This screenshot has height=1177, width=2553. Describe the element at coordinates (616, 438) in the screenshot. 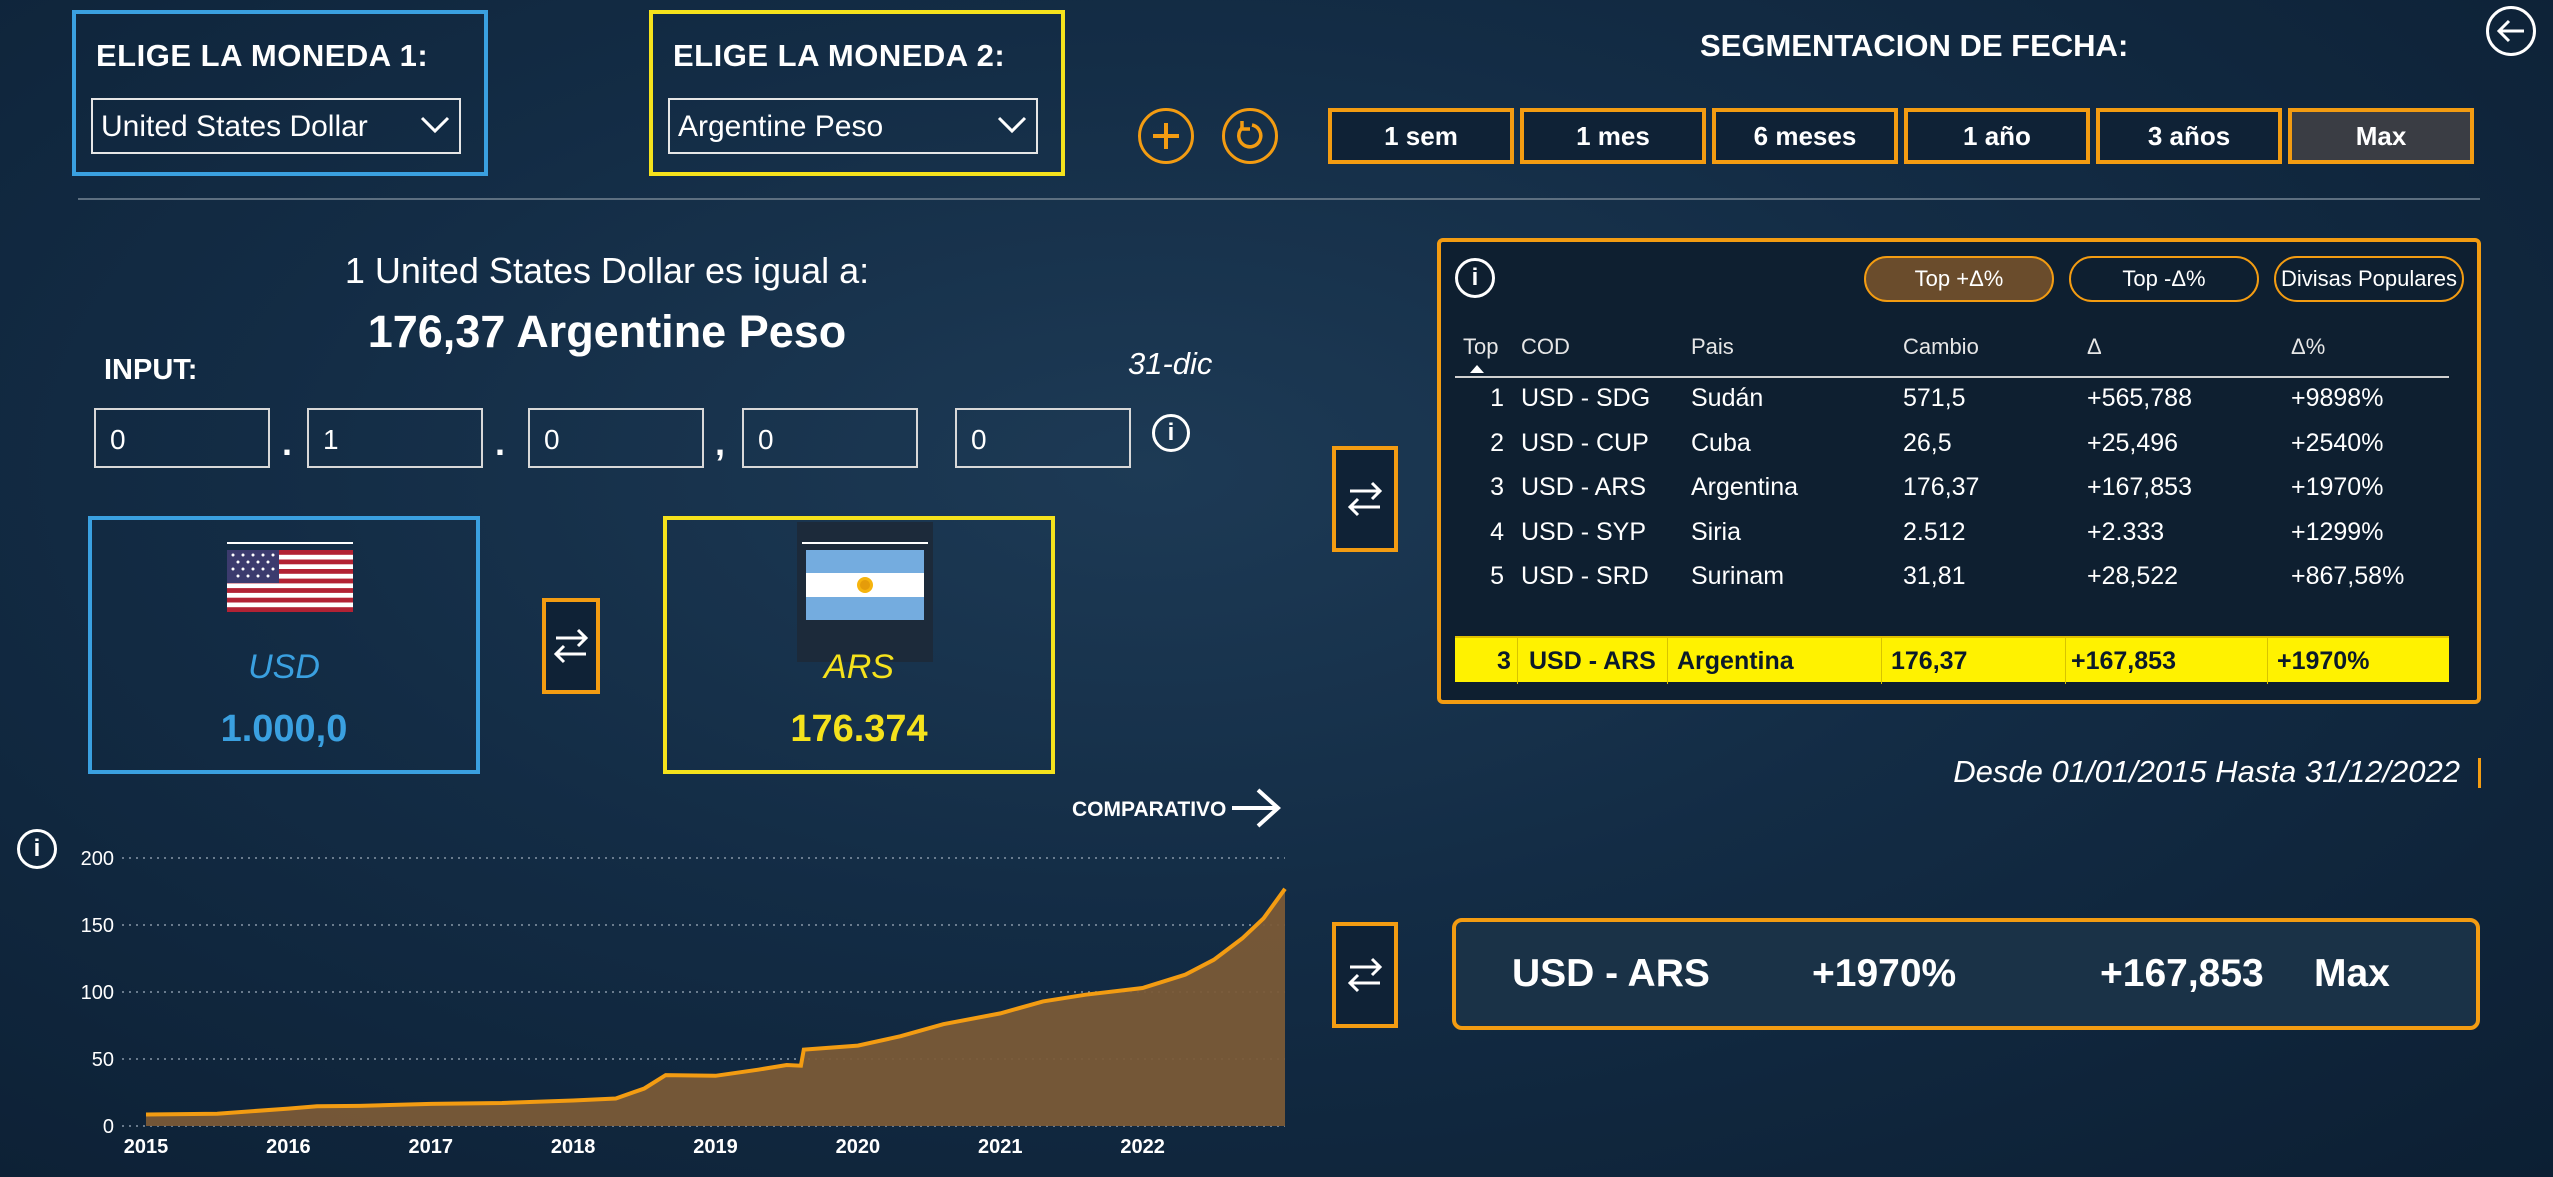

I see `input-field-3: 0` at that location.